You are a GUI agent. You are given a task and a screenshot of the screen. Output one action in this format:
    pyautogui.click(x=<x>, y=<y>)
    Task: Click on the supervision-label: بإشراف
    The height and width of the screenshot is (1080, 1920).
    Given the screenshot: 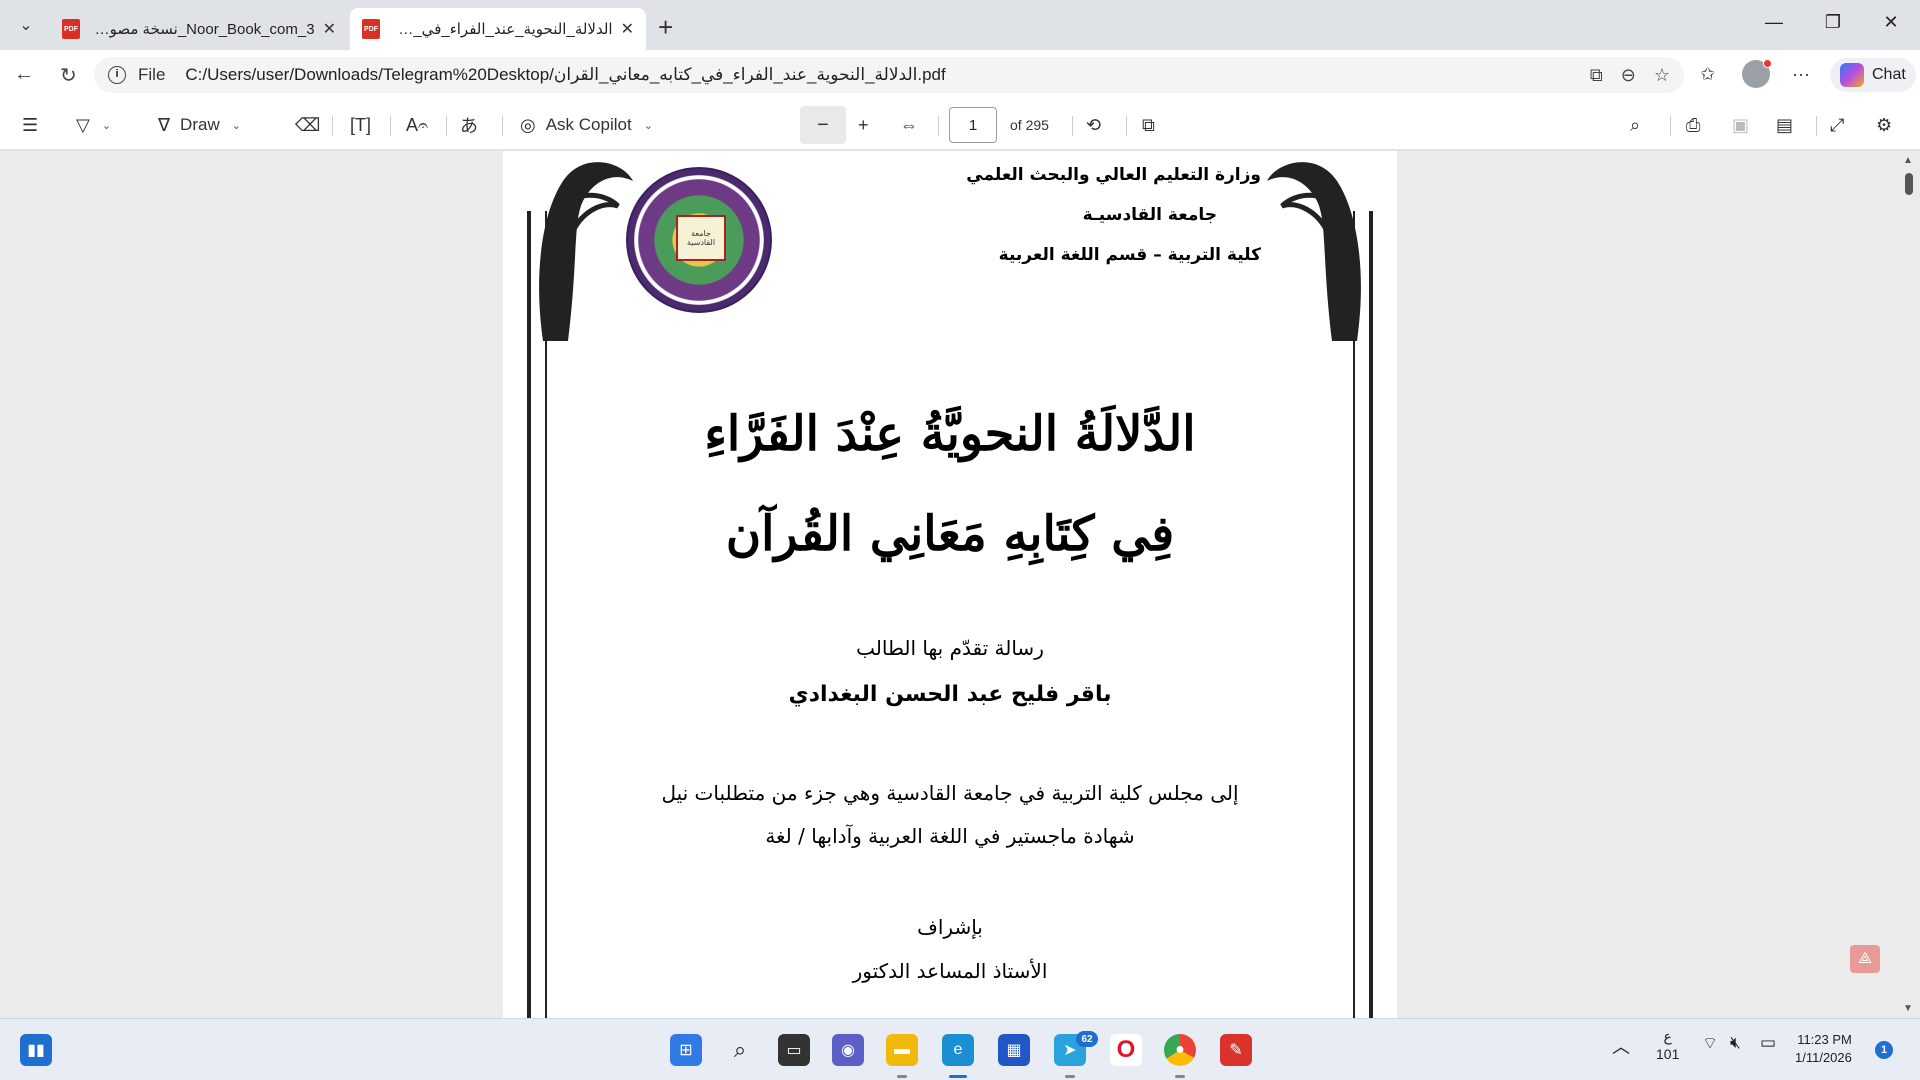 What is the action you would take?
    pyautogui.click(x=950, y=927)
    